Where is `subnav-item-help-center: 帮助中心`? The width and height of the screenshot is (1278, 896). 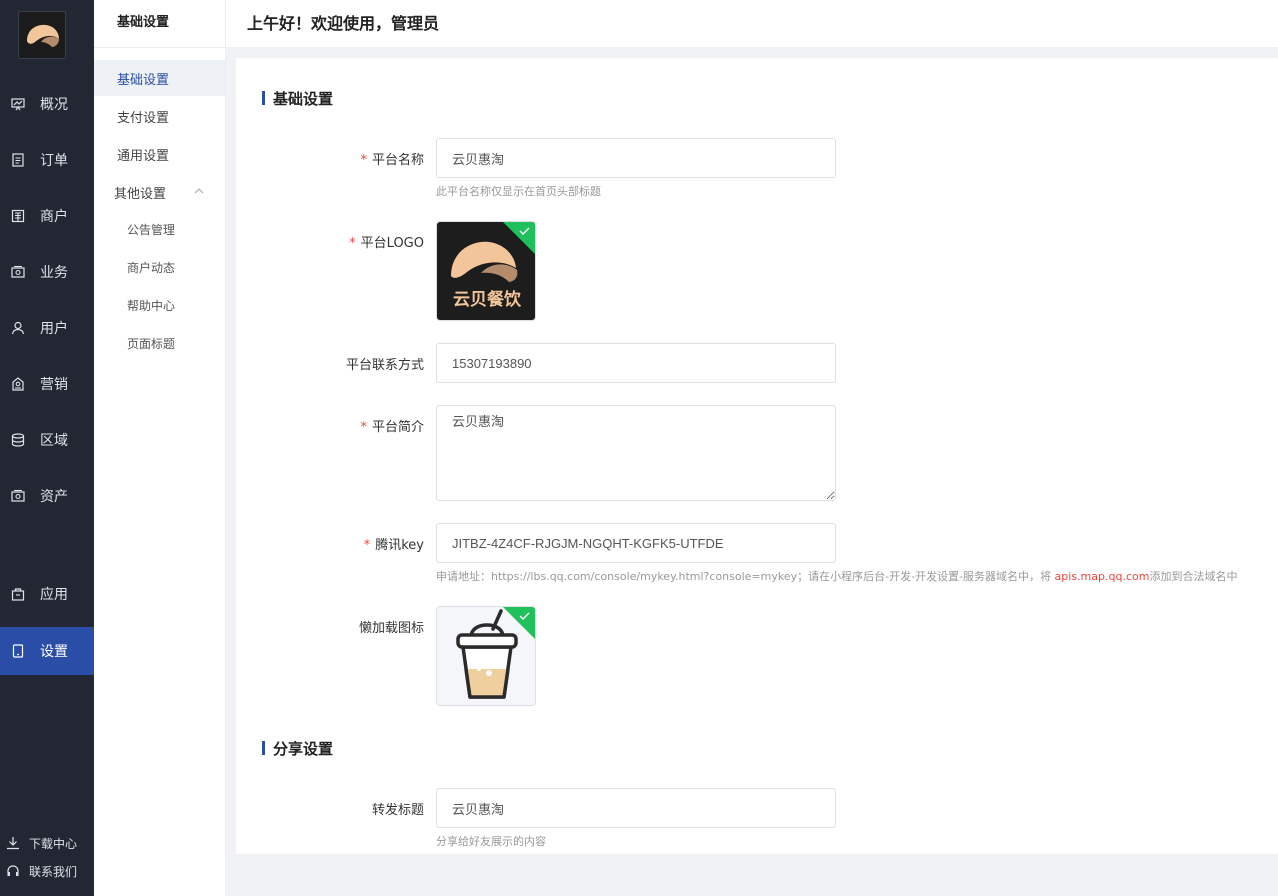
subnav-item-help-center: 帮助中心 is located at coordinates (159, 305).